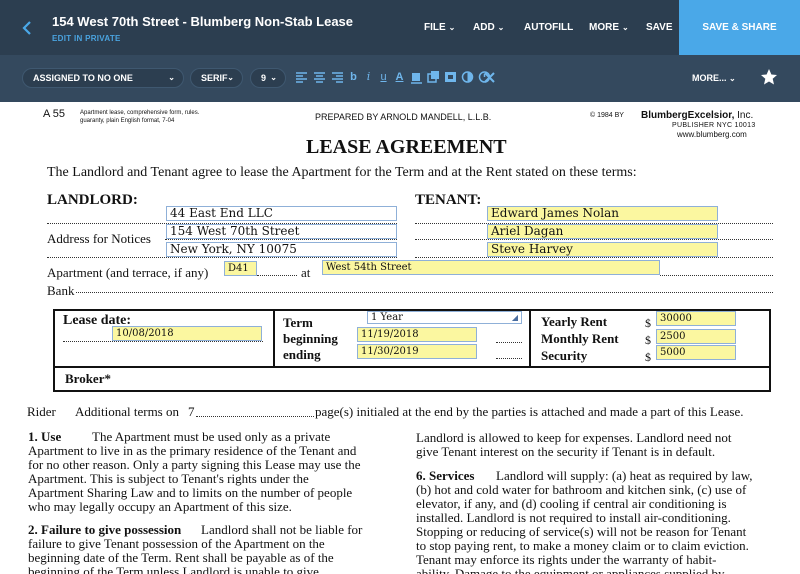  Describe the element at coordinates (602, 249) in the screenshot. I see `tenant3-field: Steve Harvey` at that location.